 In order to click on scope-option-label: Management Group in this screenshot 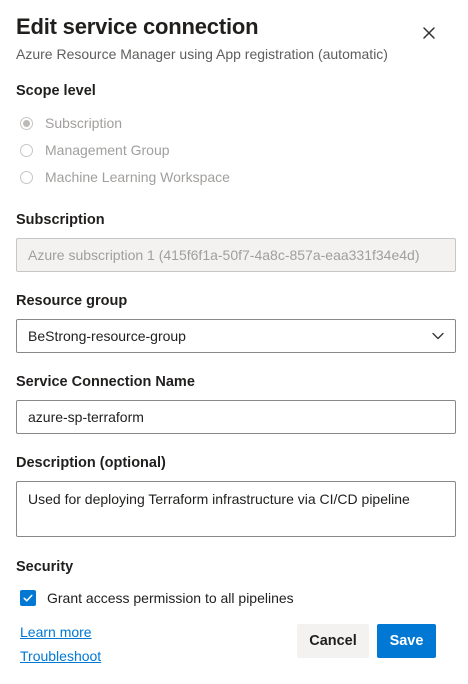, I will do `click(107, 150)`.